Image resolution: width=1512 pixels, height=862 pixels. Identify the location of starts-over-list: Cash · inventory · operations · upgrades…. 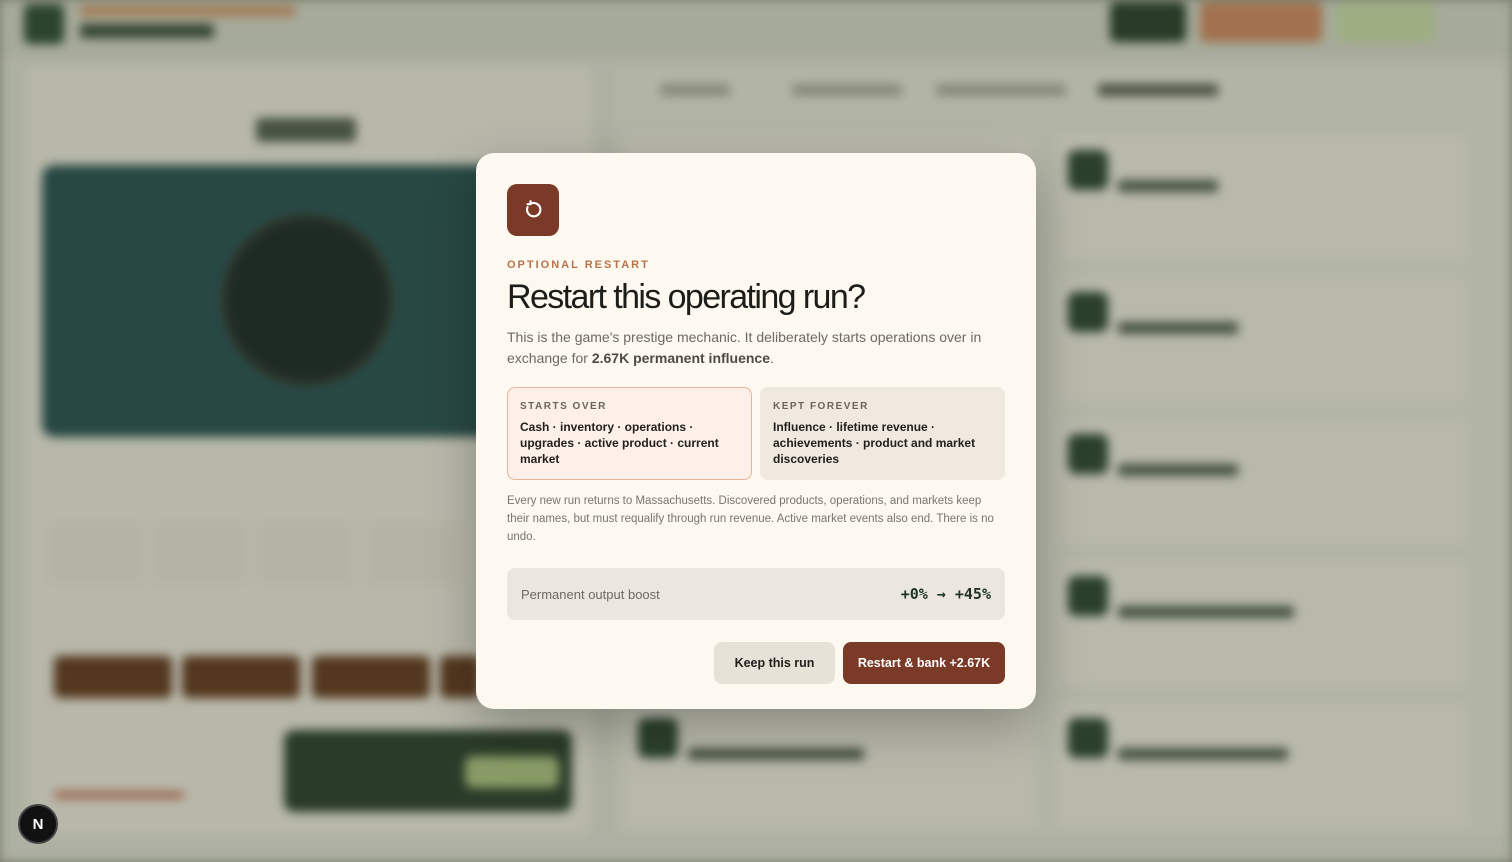
(619, 443).